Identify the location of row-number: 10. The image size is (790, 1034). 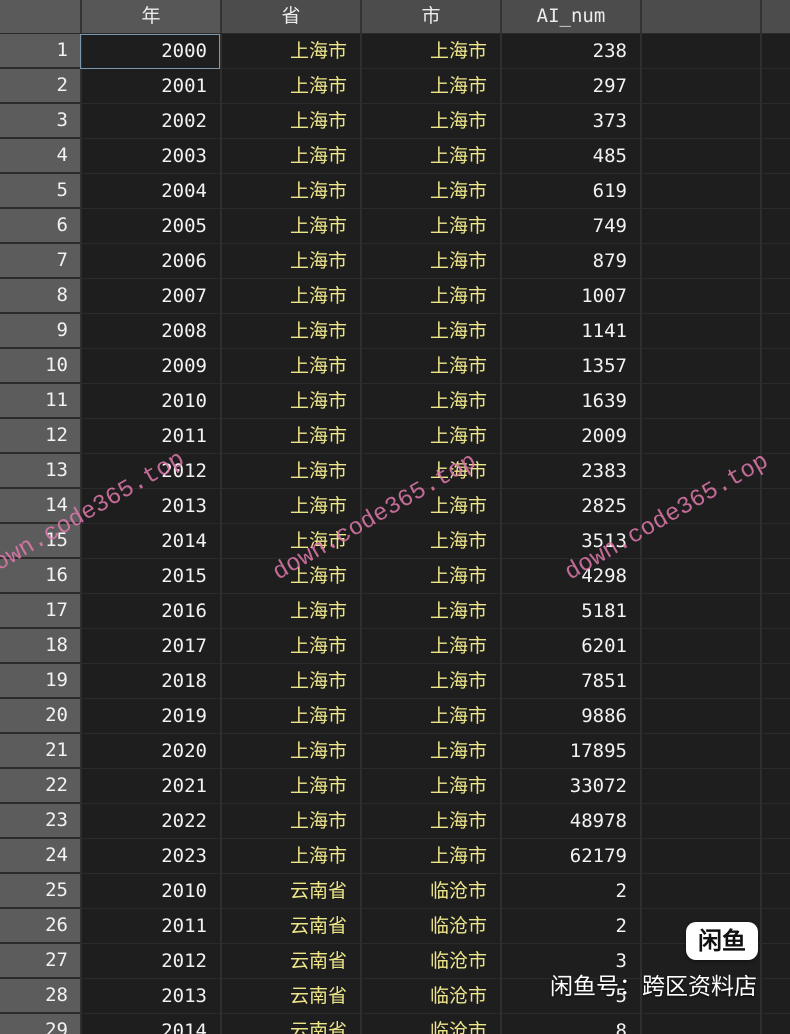
(40, 366).